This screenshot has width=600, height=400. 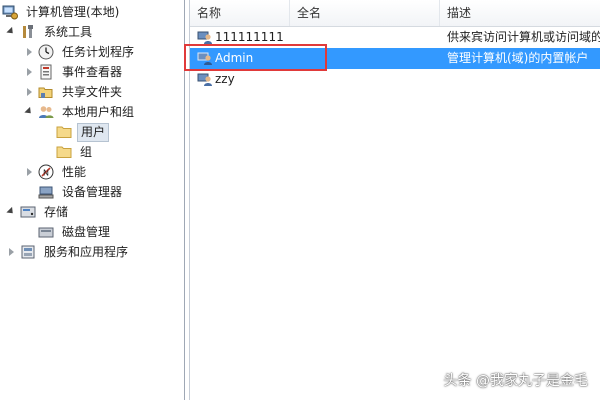 I want to click on shared-folder-icon, so click(x=45, y=92).